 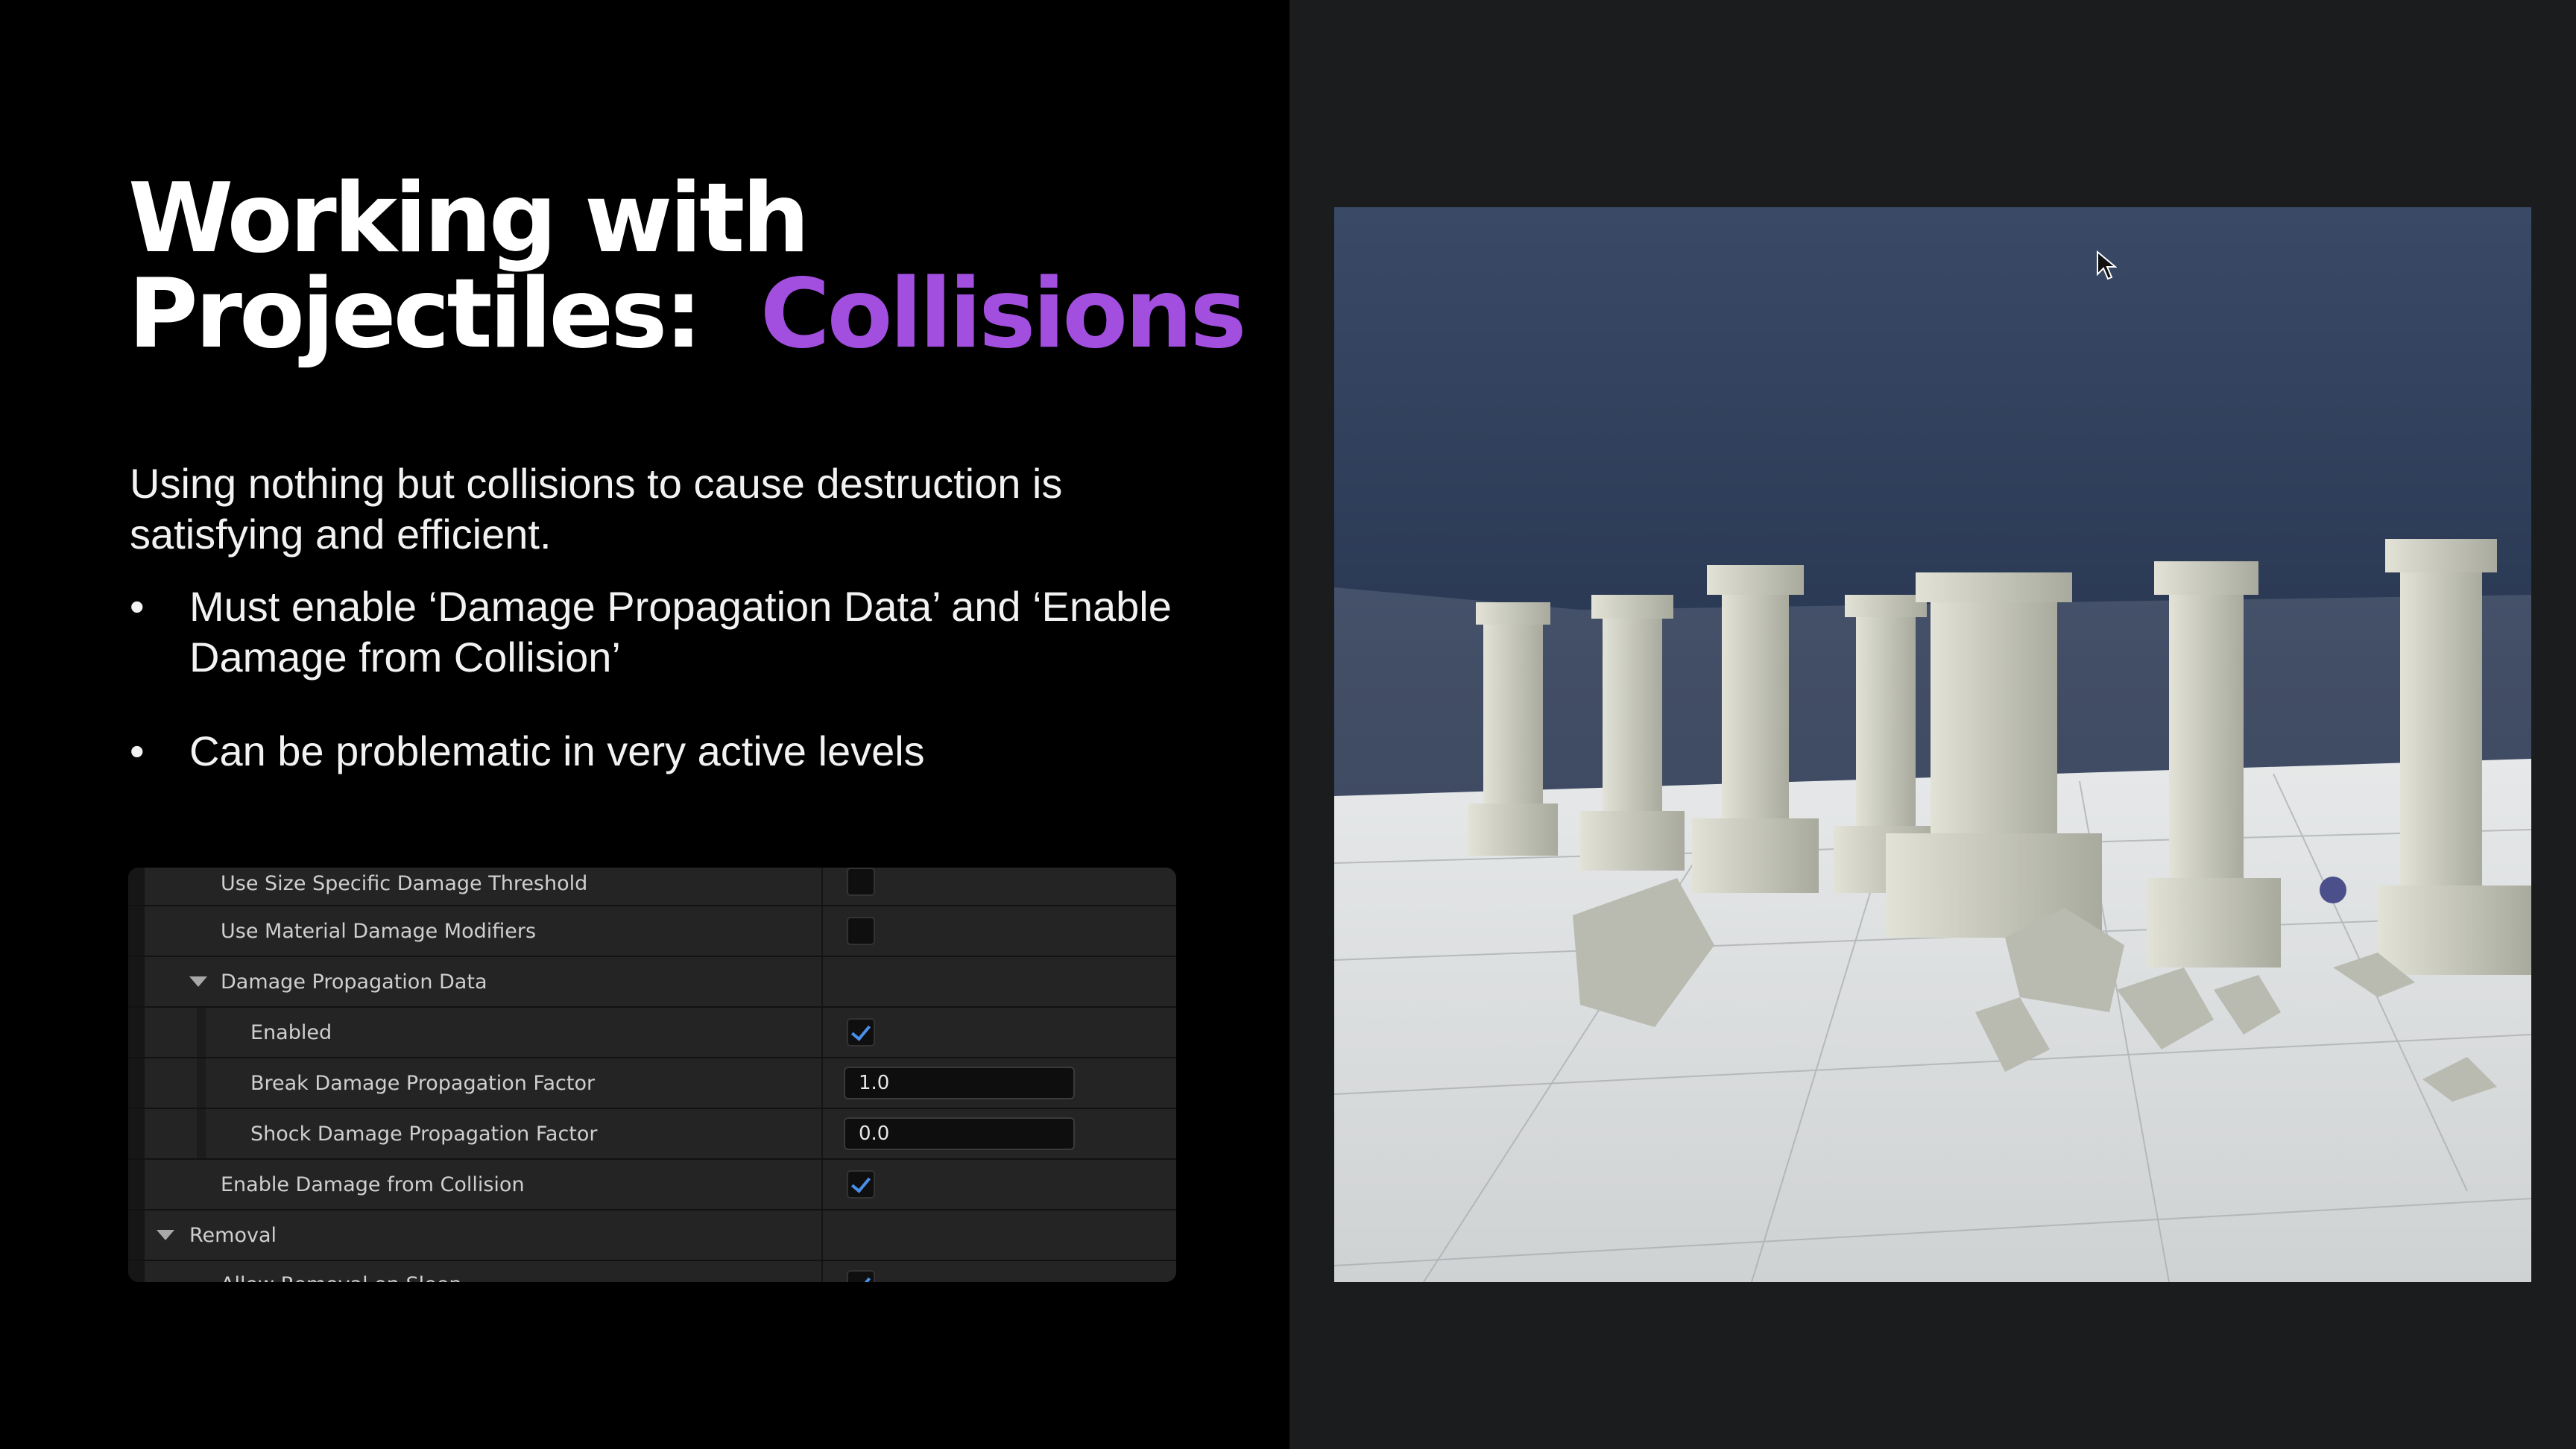 What do you see at coordinates (291, 1032) in the screenshot?
I see `property-label: Enabled` at bounding box center [291, 1032].